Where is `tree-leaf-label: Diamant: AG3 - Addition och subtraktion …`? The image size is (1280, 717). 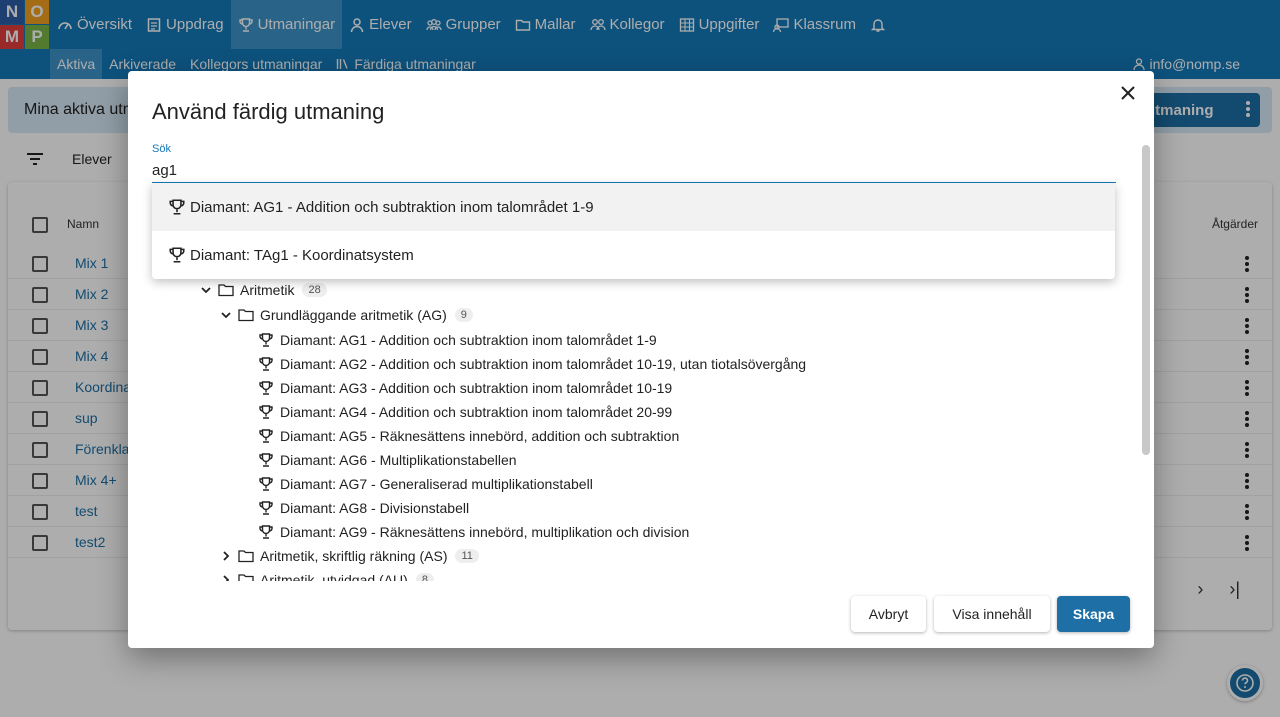
tree-leaf-label: Diamant: AG3 - Addition och subtraktion … is located at coordinates (476, 388).